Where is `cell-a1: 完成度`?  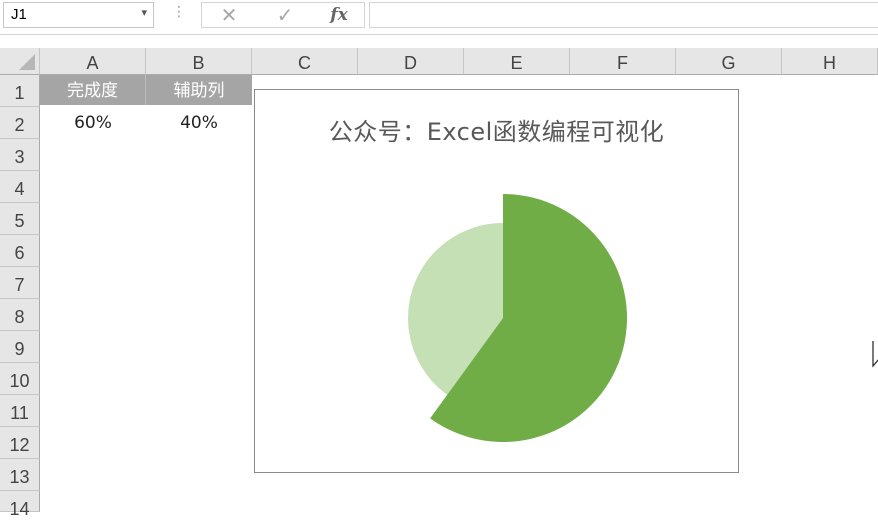
cell-a1: 完成度 is located at coordinates (93, 90).